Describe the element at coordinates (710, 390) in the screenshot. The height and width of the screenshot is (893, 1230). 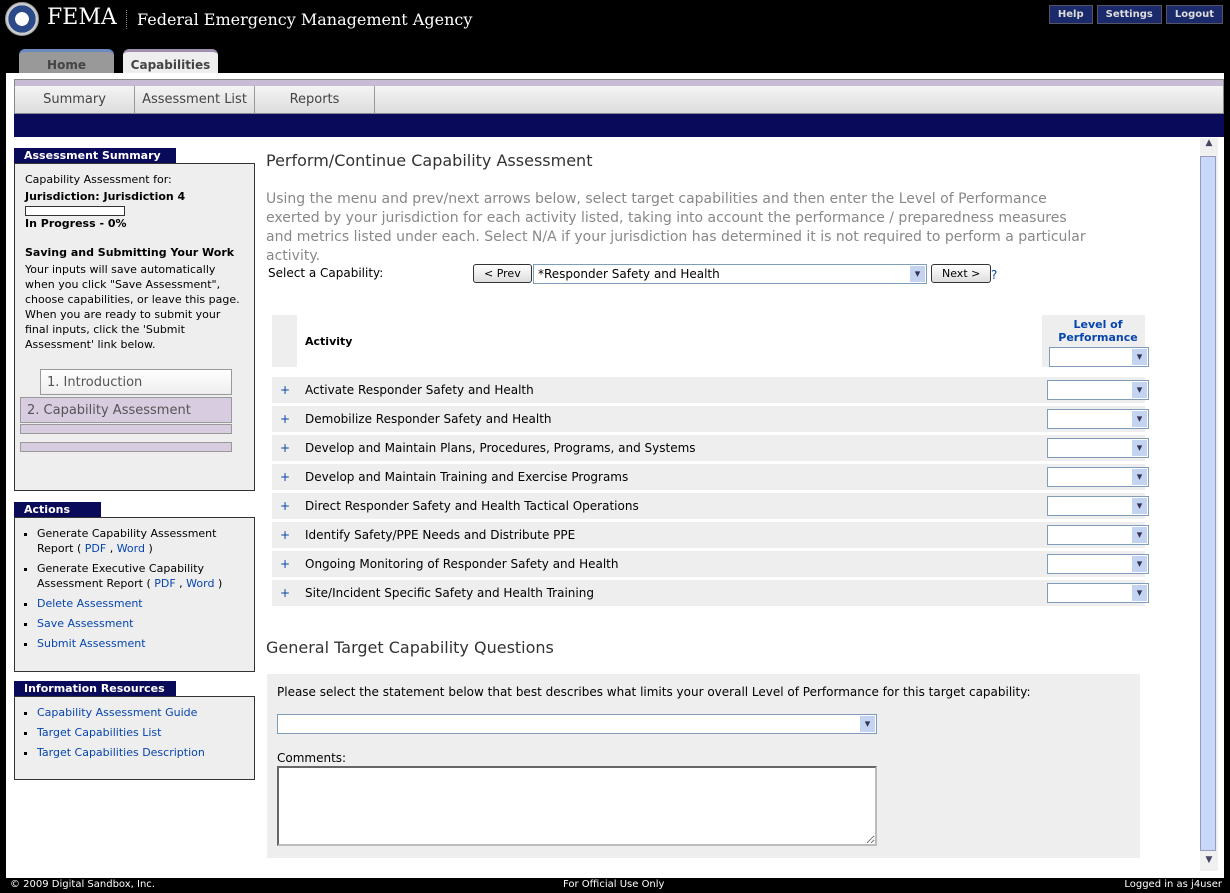
I see `activity-row: + Activate Responder Safety and Health` at that location.